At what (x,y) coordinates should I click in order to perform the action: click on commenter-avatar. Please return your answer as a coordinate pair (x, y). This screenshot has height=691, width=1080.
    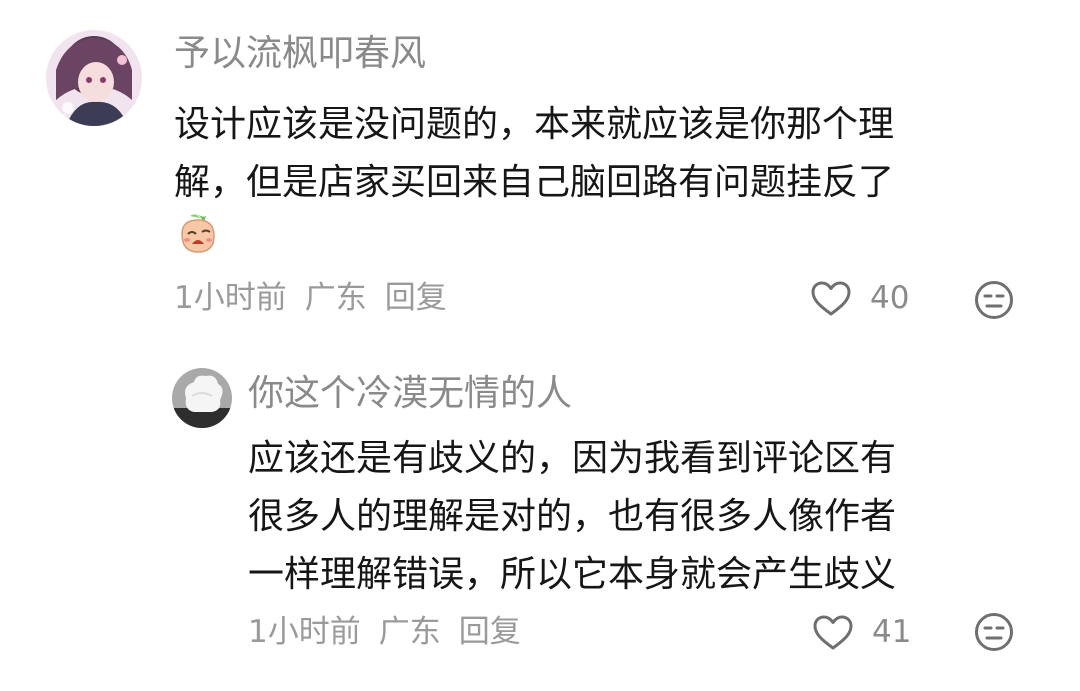
    Looking at the image, I should click on (94, 78).